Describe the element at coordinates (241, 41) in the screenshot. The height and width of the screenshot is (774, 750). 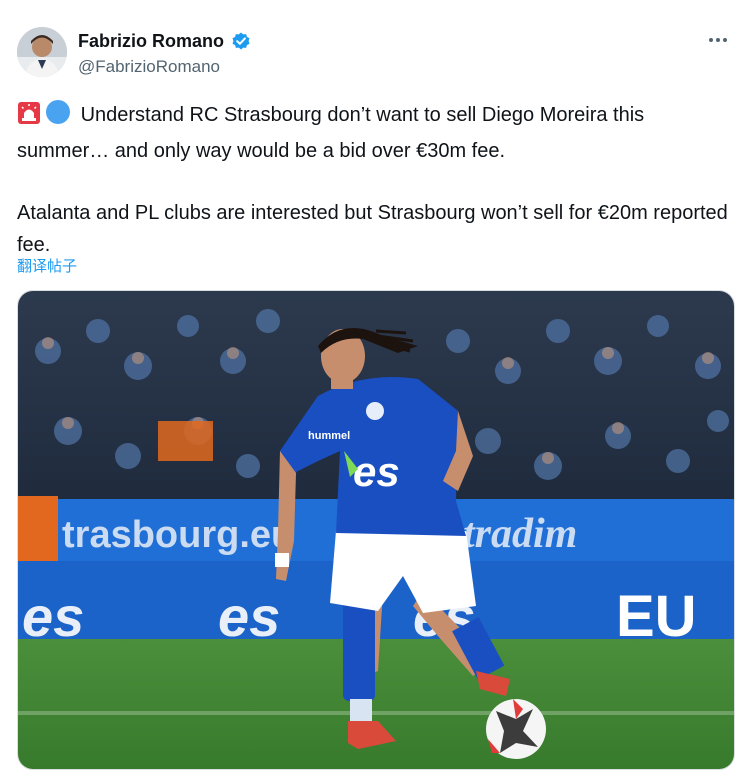
I see `verified-badge-icon` at that location.